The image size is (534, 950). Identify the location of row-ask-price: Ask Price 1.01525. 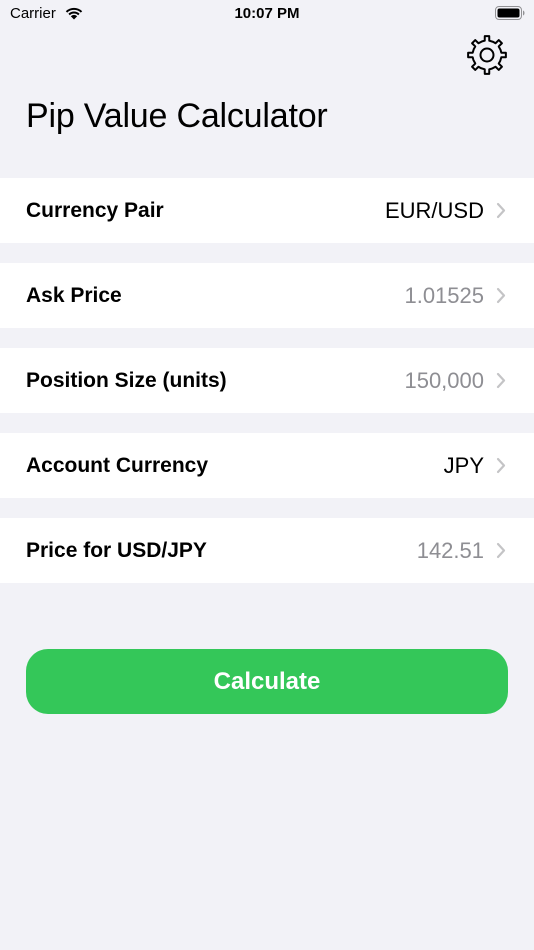
(267, 295).